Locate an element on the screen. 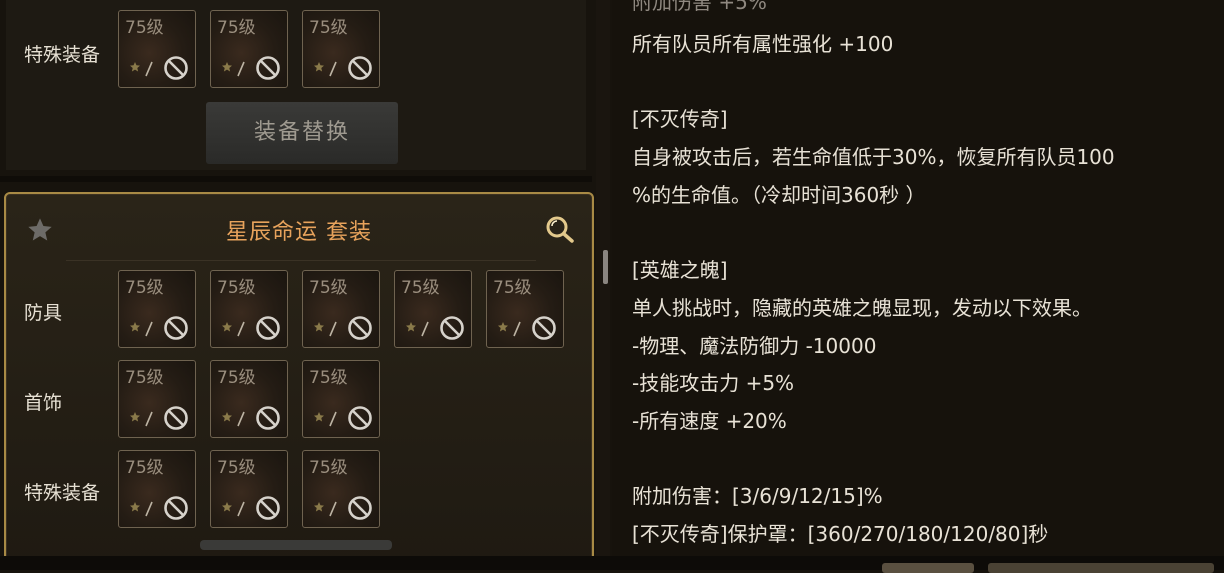 The height and width of the screenshot is (573, 1224). set-header: 星辰命运 套装 is located at coordinates (299, 227).